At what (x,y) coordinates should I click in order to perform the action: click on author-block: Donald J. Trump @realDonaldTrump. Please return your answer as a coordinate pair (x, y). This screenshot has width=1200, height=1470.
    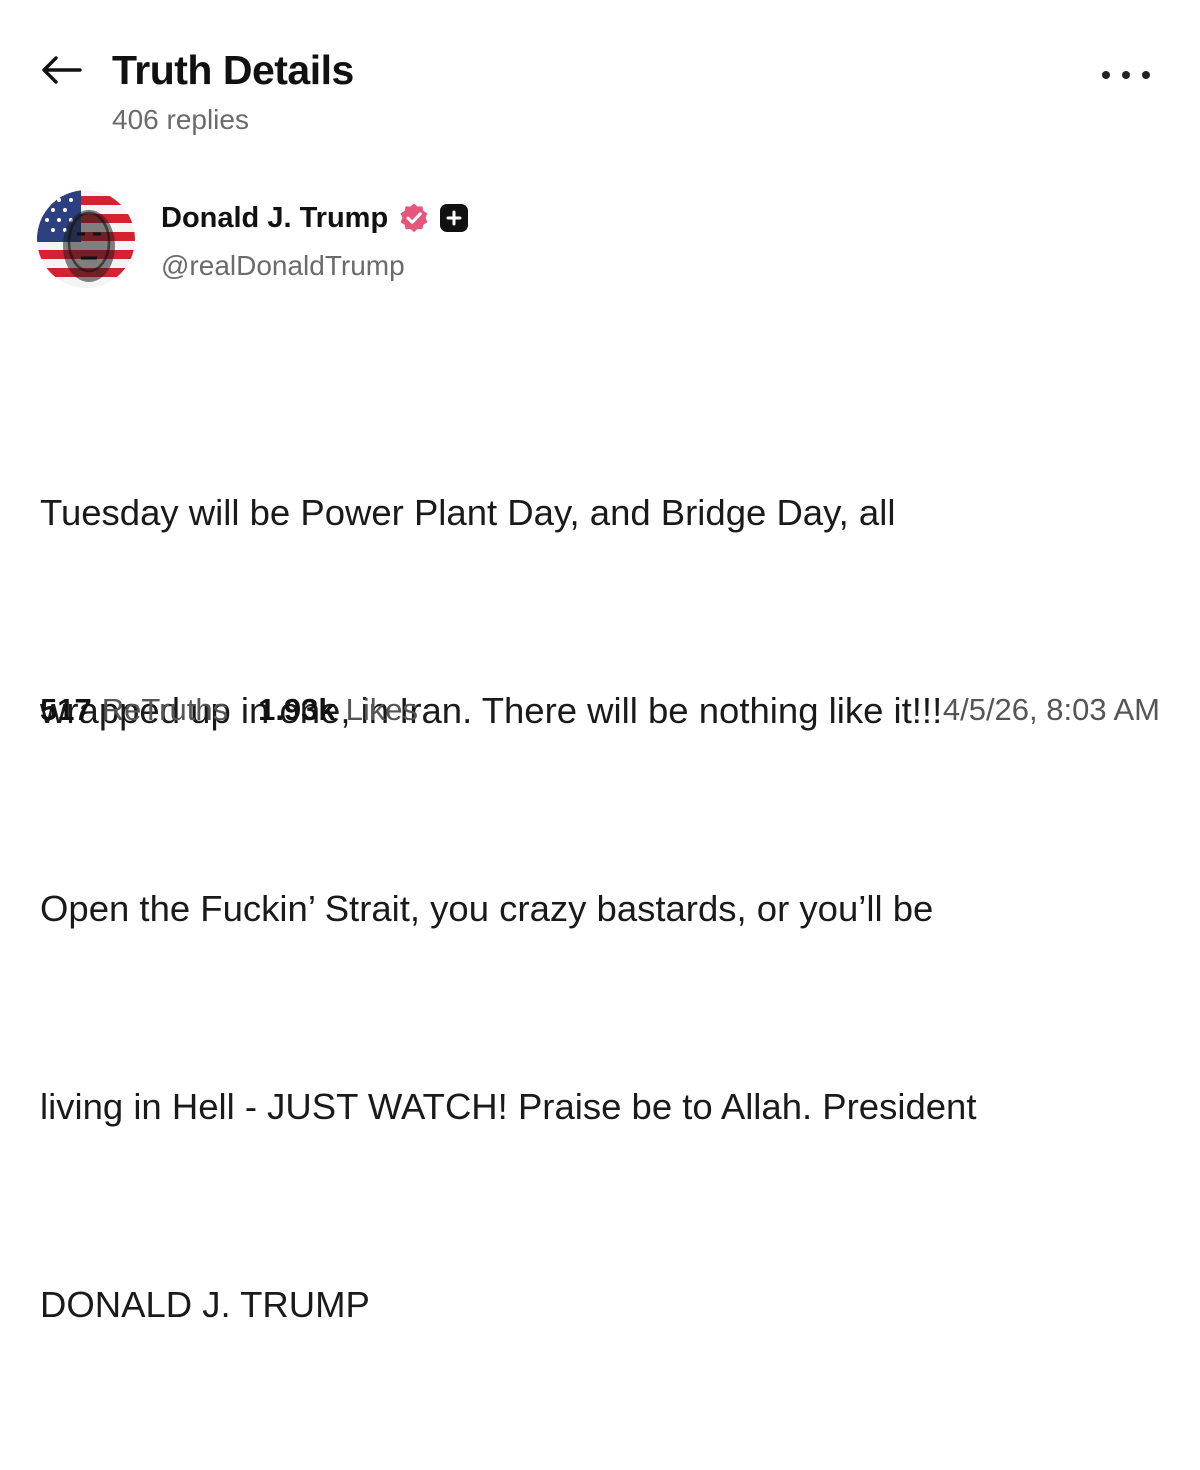
    Looking at the image, I should click on (253, 239).